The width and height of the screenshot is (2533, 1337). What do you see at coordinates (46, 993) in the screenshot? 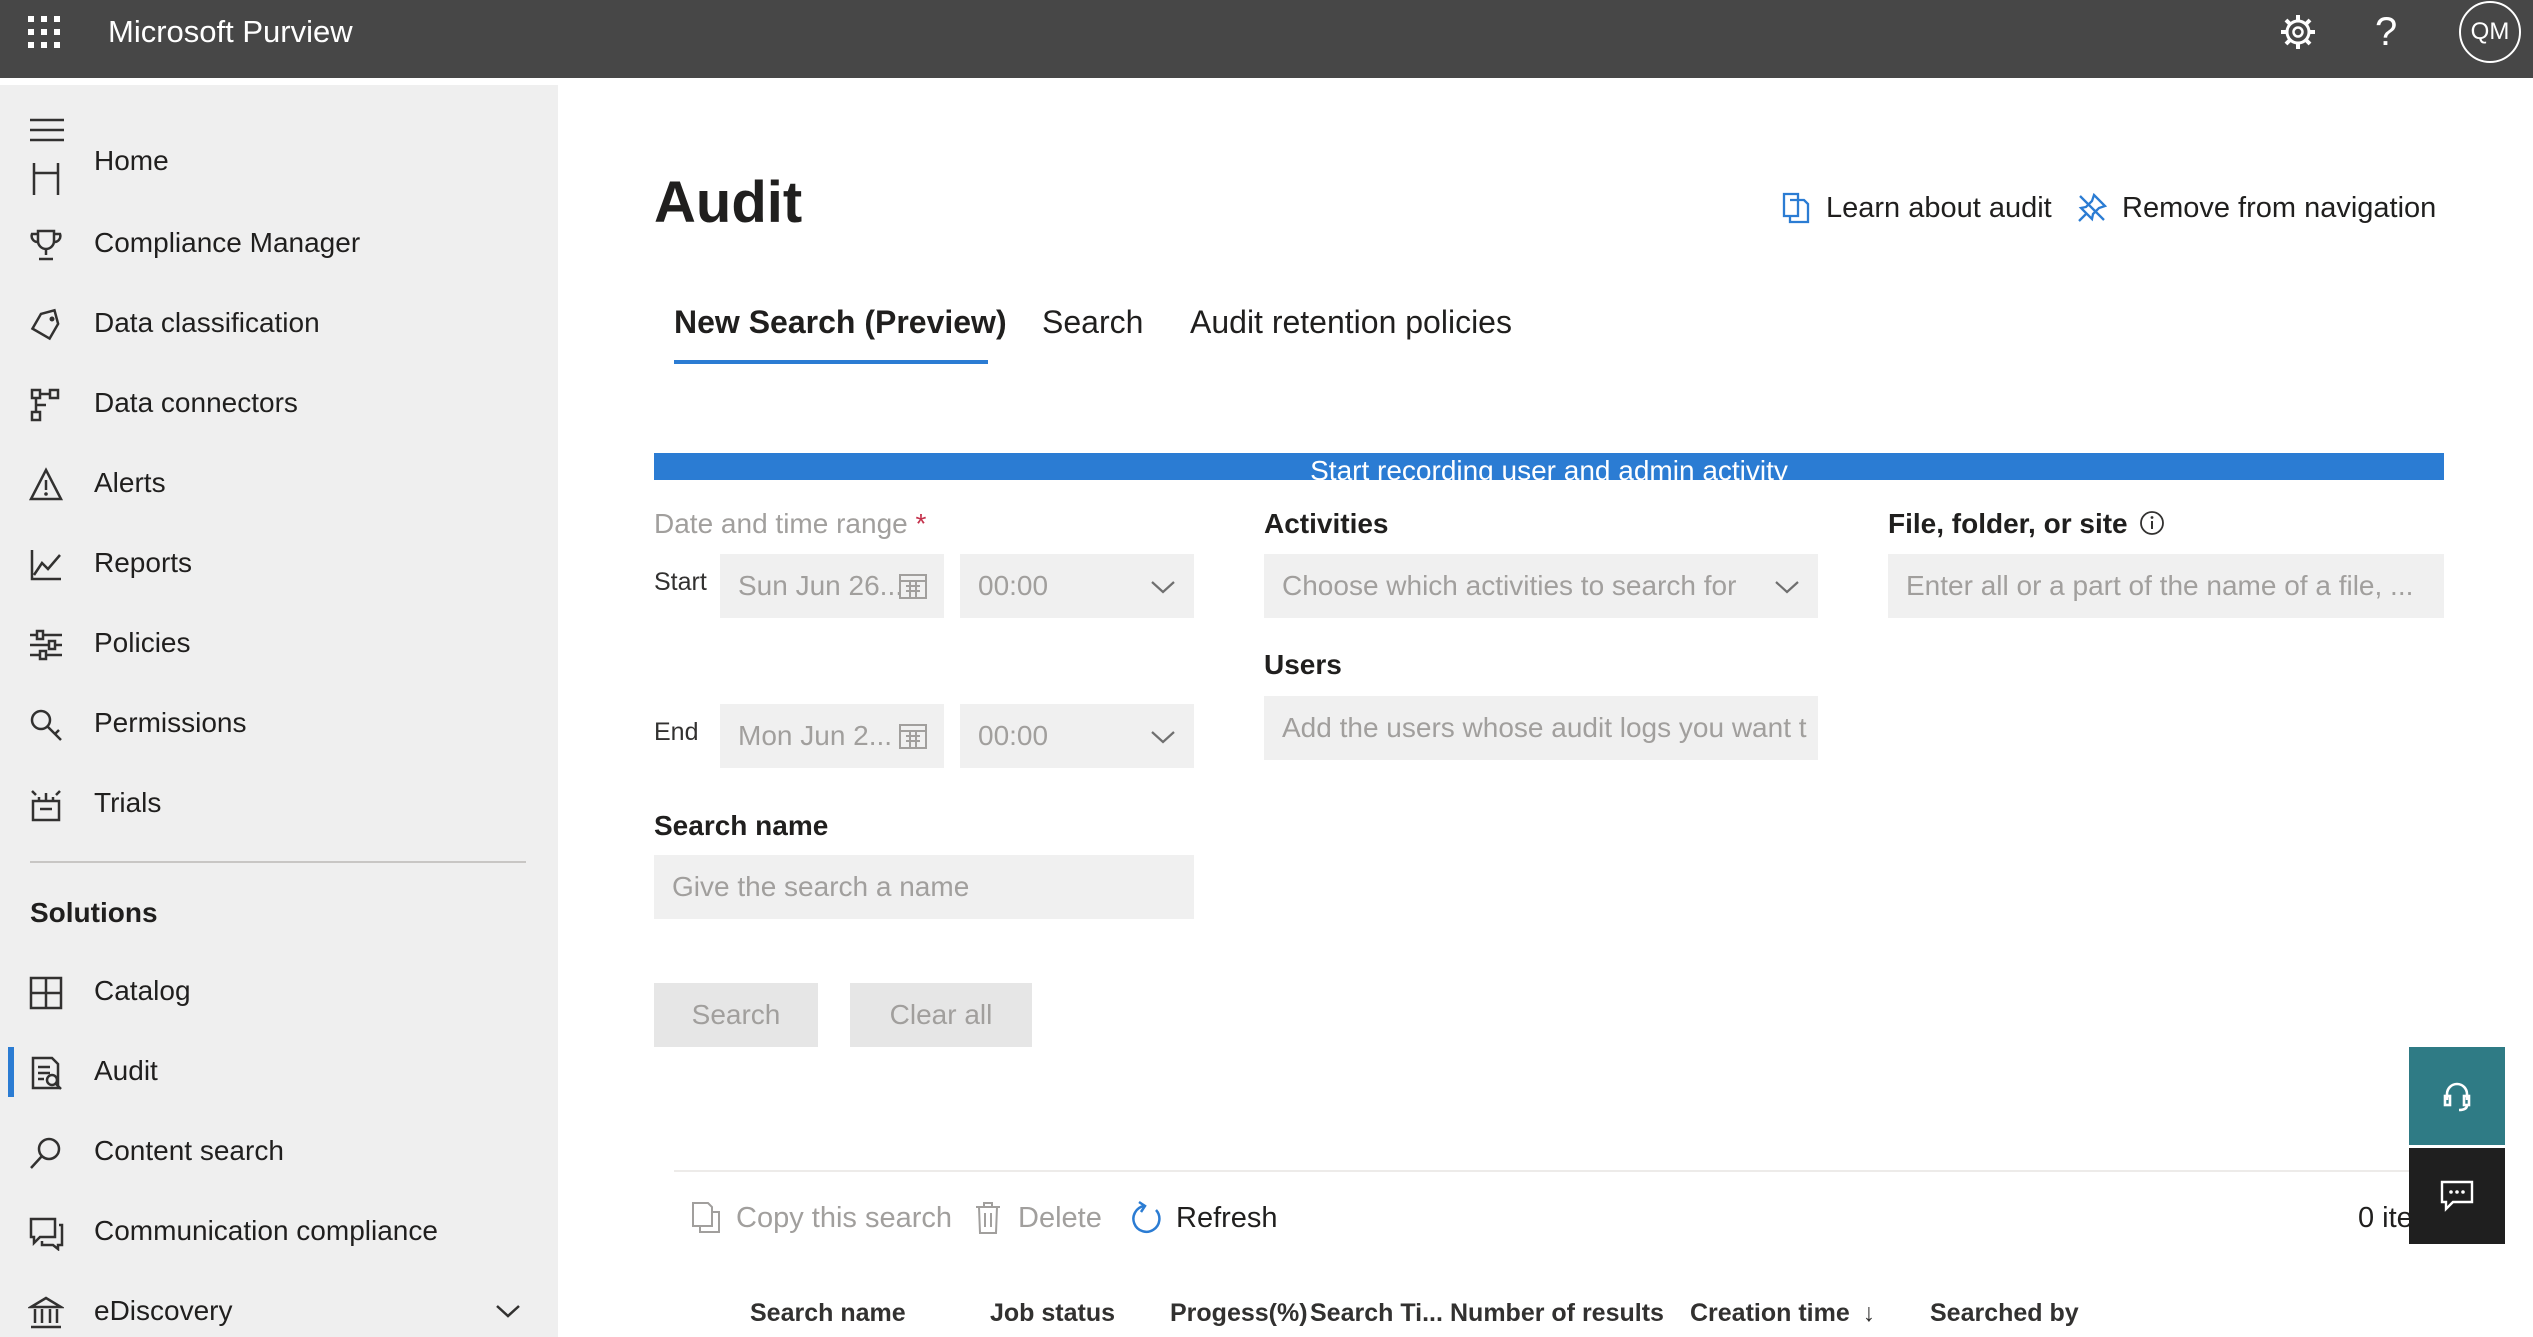
I see `catalog-icon` at bounding box center [46, 993].